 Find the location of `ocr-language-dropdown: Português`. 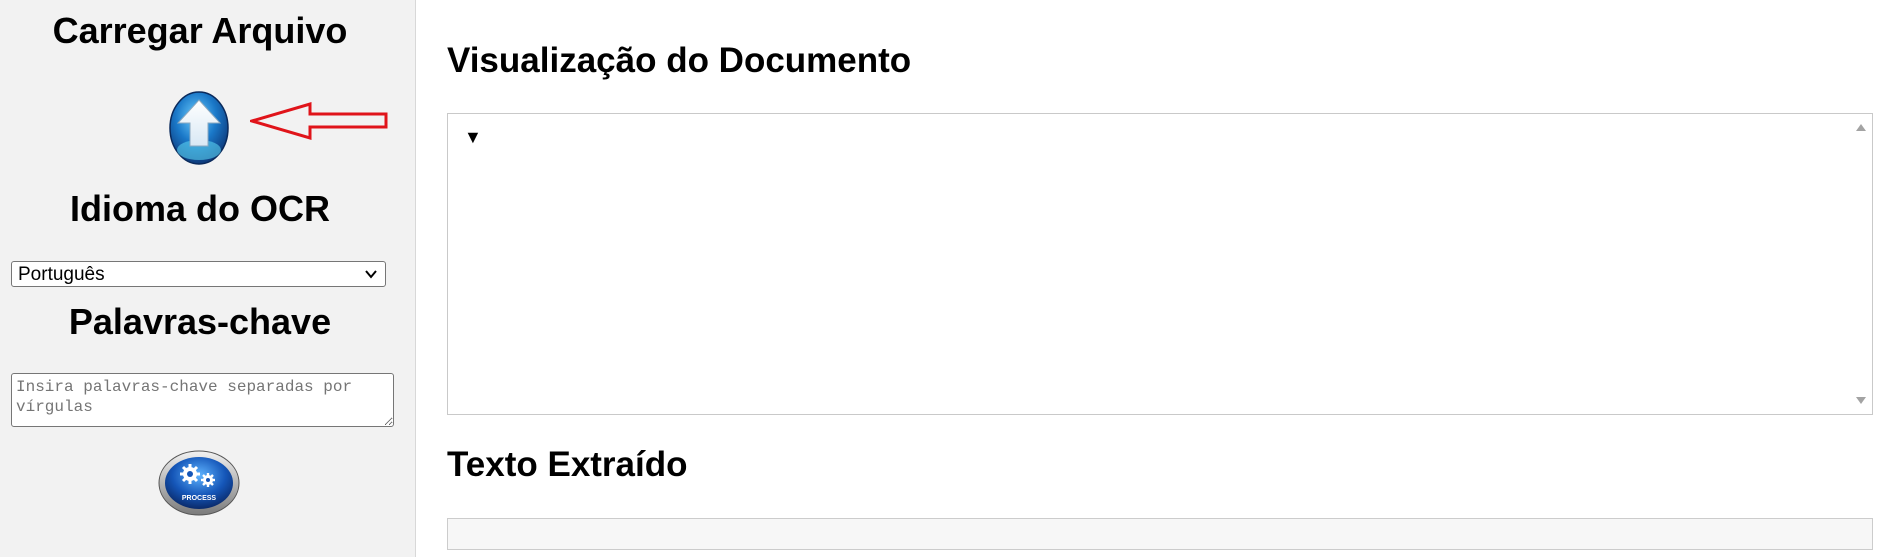

ocr-language-dropdown: Português is located at coordinates (198, 274).